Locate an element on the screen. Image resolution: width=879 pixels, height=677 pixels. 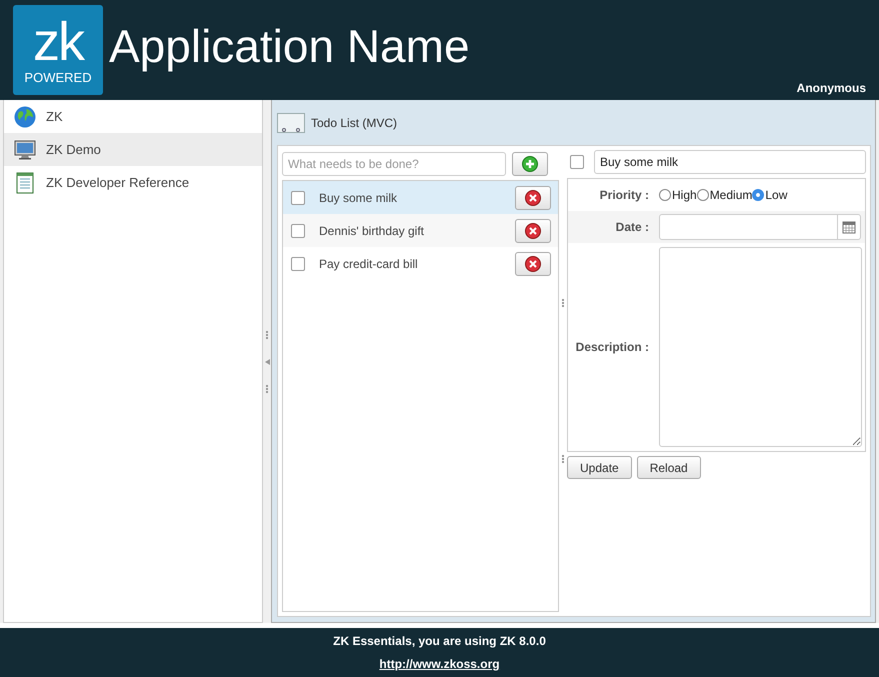
add-button is located at coordinates (530, 164).